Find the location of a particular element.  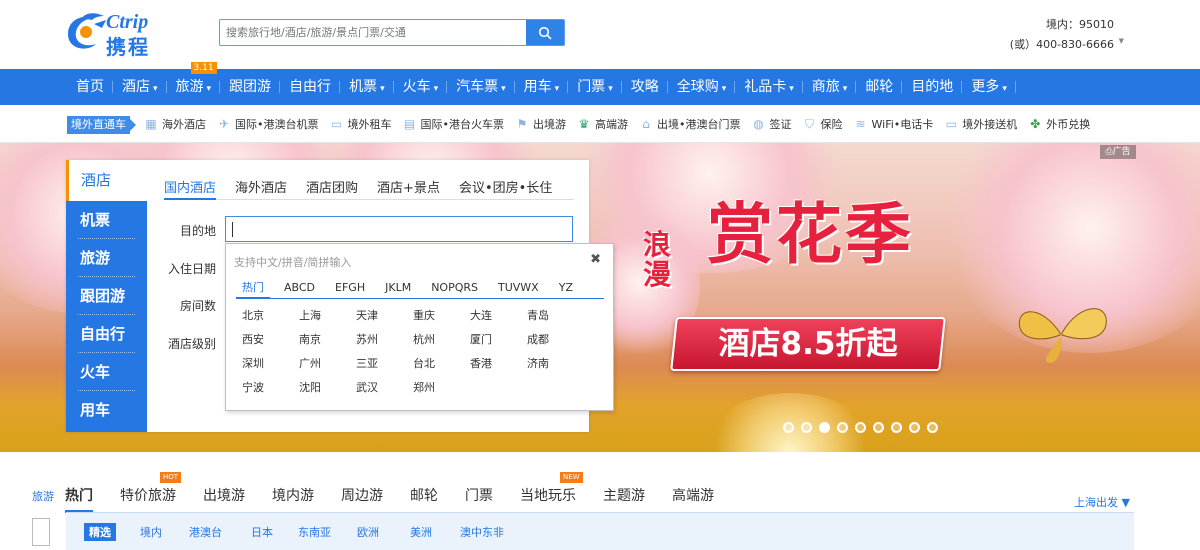

city-option: 杭州 is located at coordinates (441, 339).